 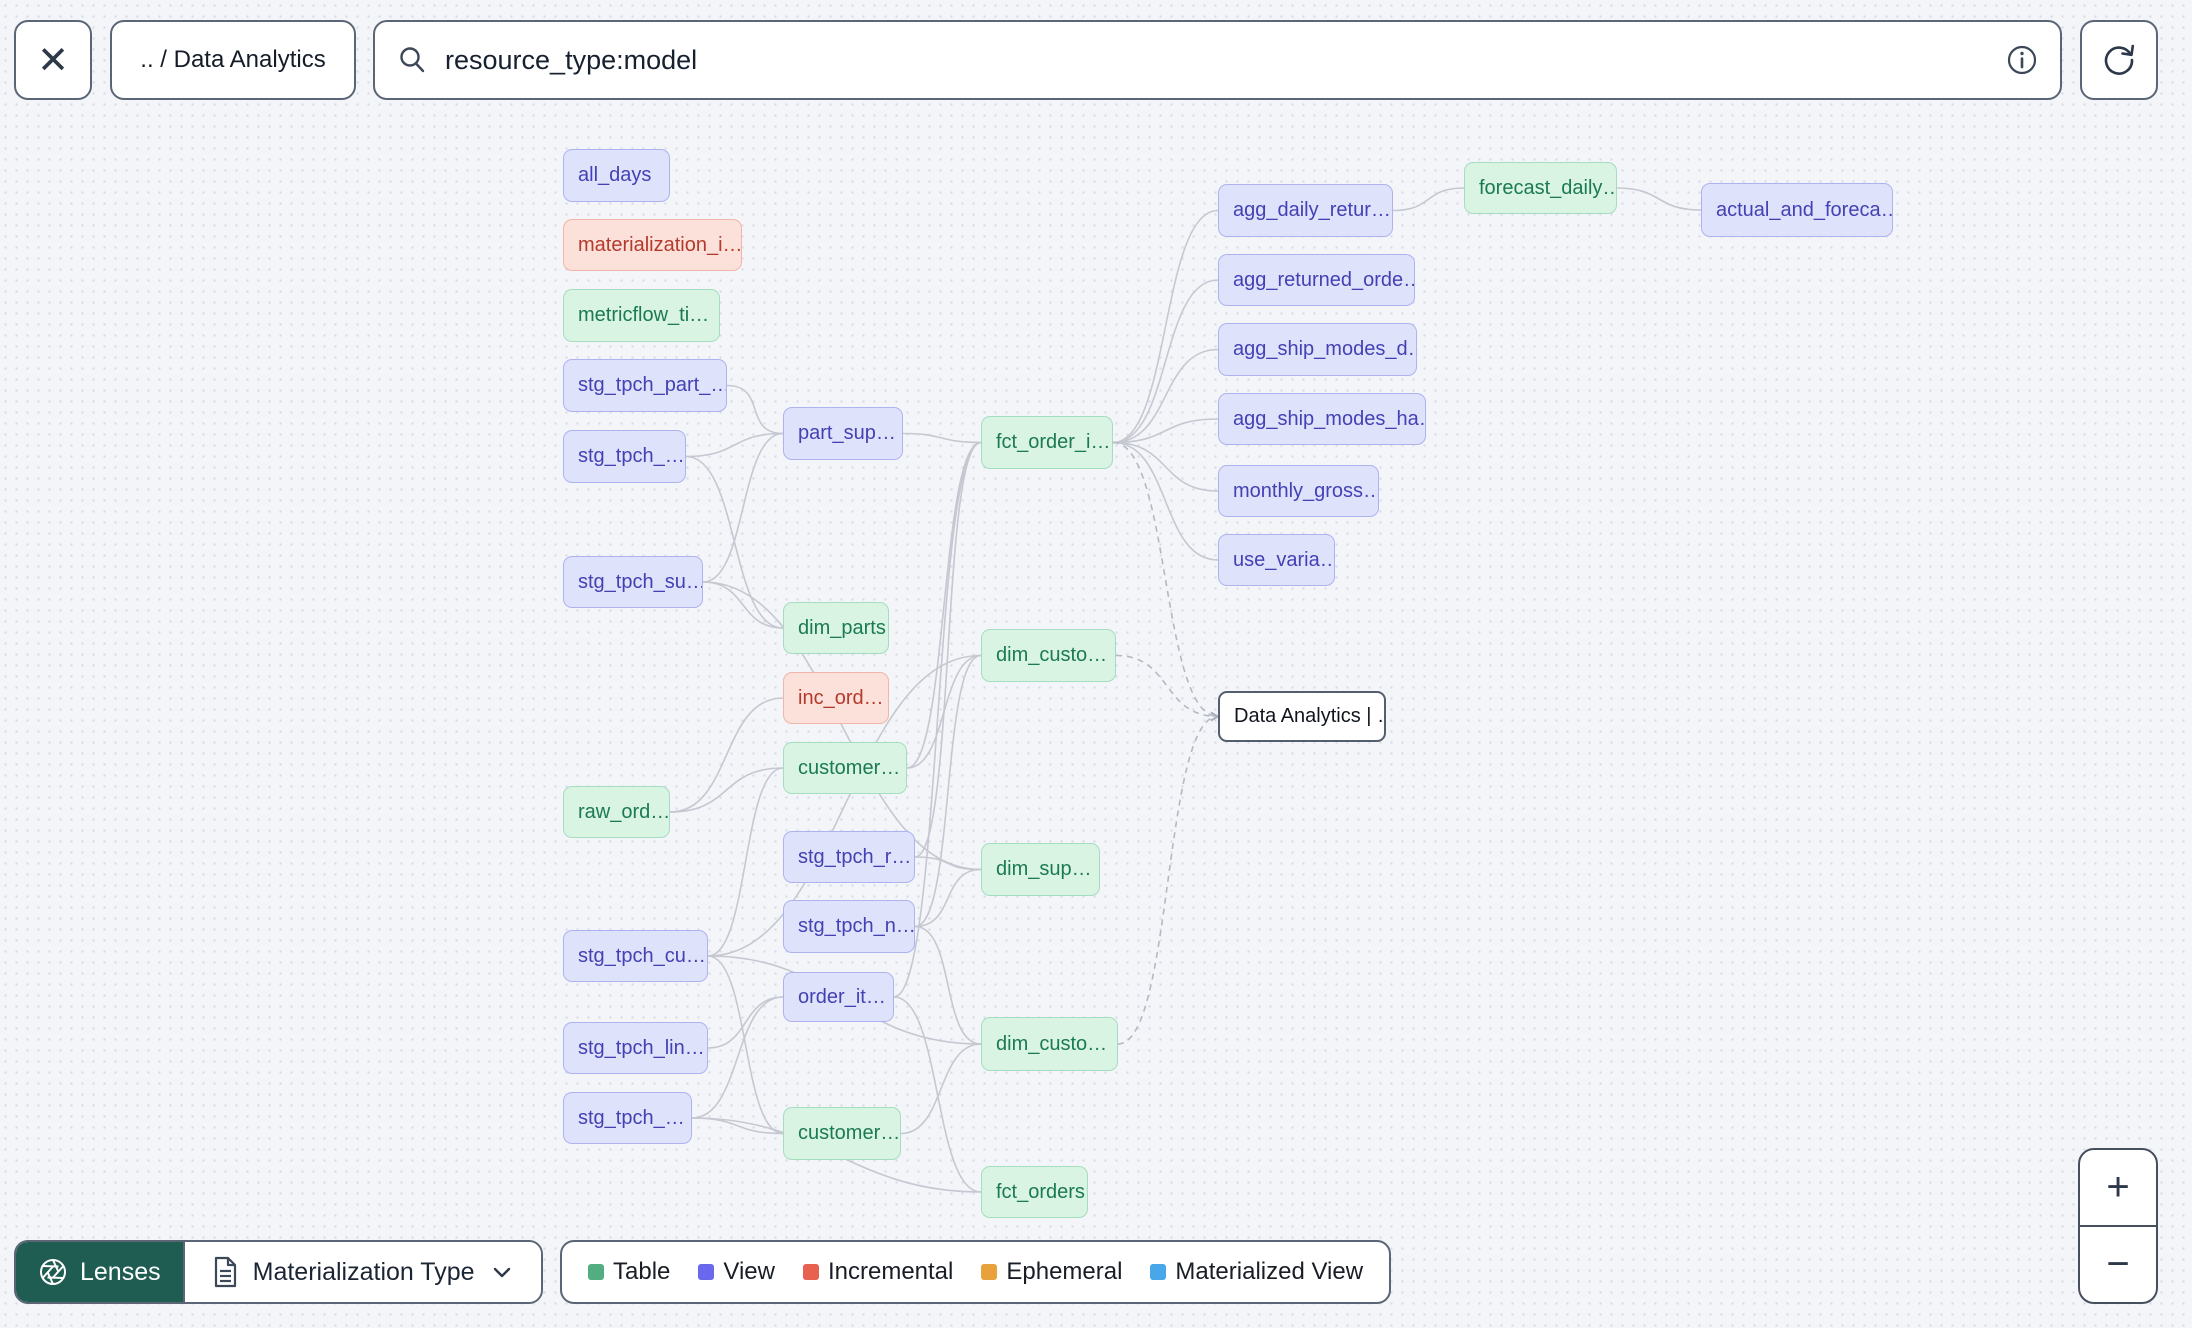 What do you see at coordinates (1165, 501) in the screenshot?
I see `edge-fct_order_i-use_varia` at bounding box center [1165, 501].